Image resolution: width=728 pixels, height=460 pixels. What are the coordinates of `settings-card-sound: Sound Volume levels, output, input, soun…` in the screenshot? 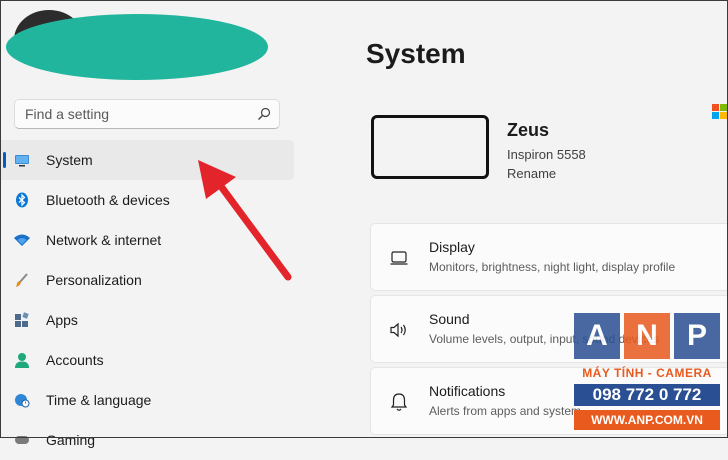 It's located at (549, 329).